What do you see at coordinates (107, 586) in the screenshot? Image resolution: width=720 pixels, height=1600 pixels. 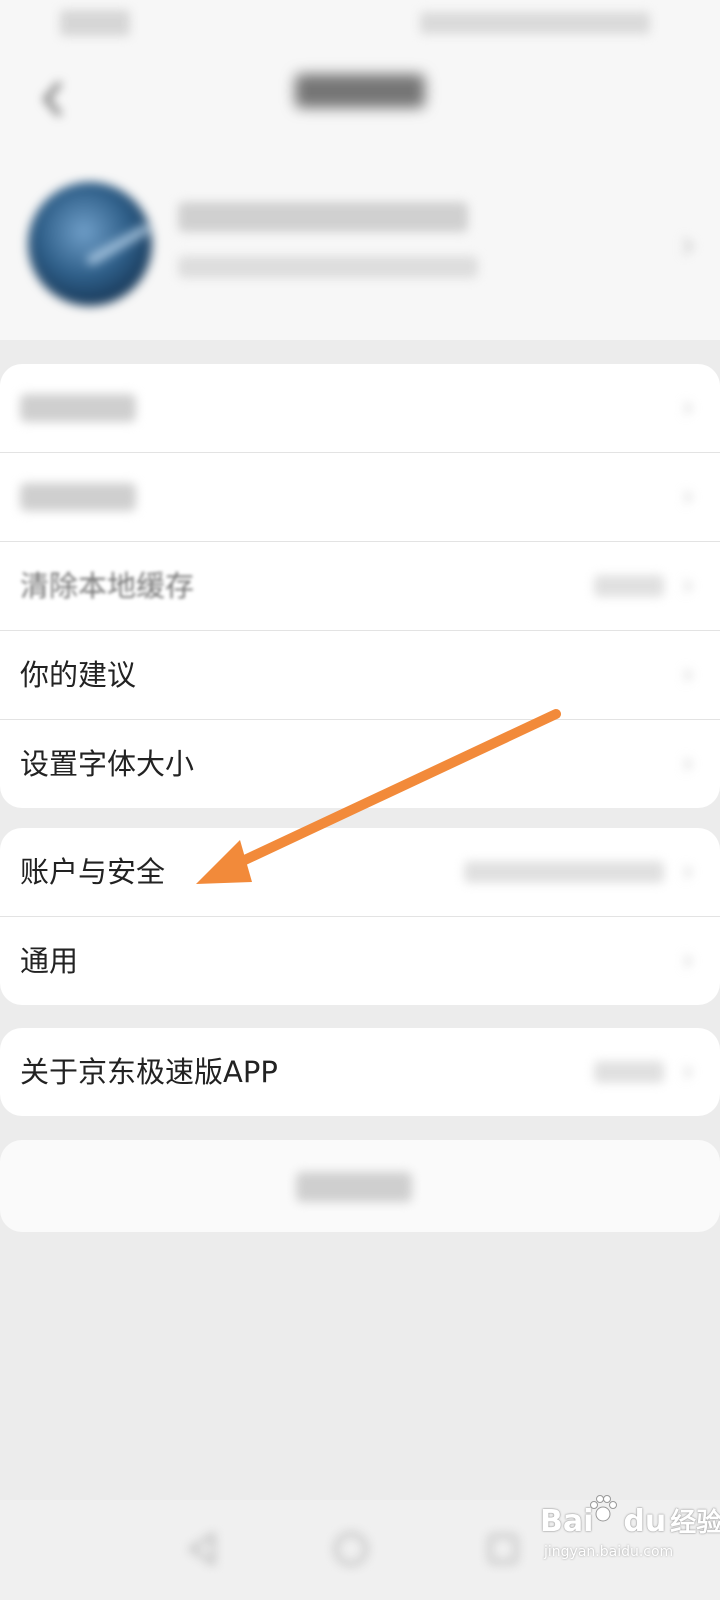 I see `row-label: 清除本地缓存` at bounding box center [107, 586].